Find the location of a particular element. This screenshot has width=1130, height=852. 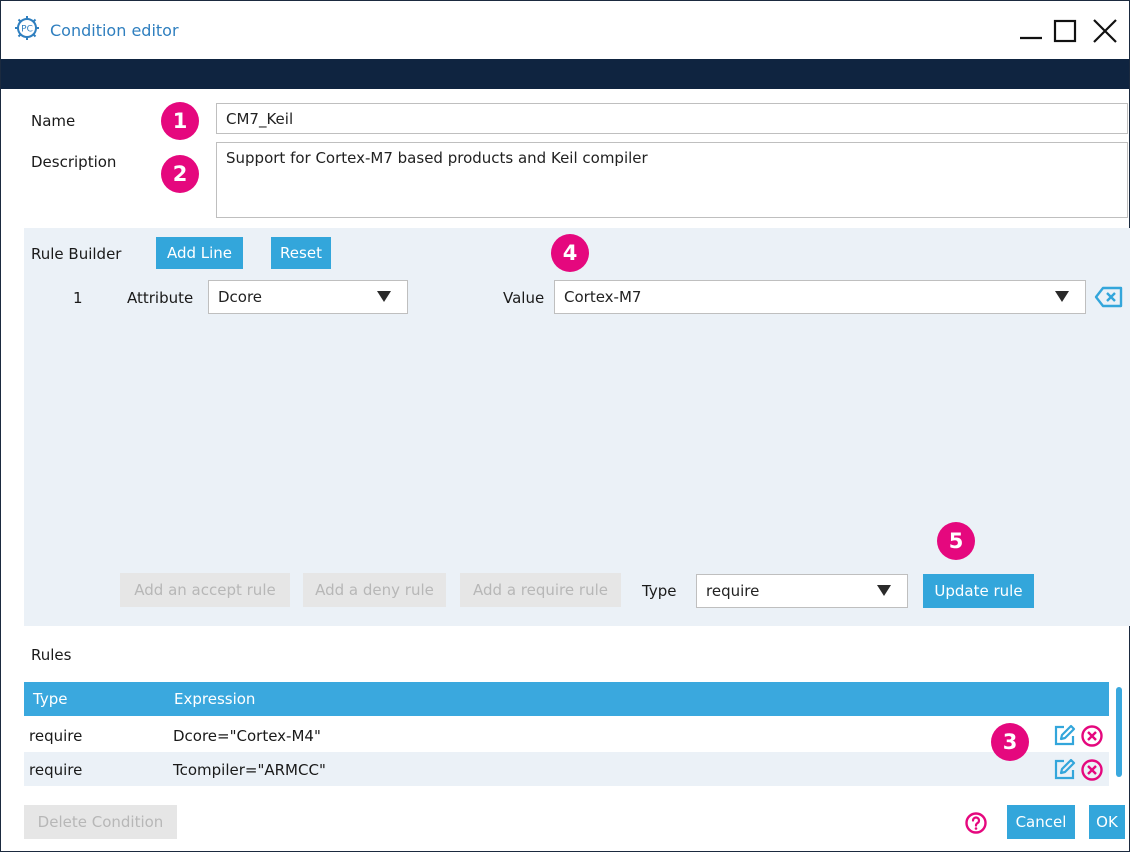

attribute-selected-value: Dcore is located at coordinates (240, 297).